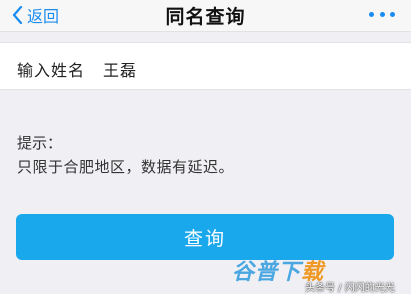  Describe the element at coordinates (126, 167) in the screenshot. I see `hint-text: 只限于合肥地区，数据有延迟。` at that location.